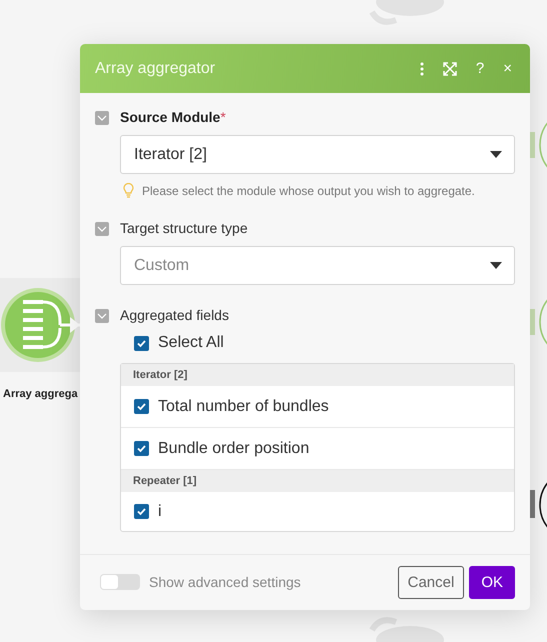 This screenshot has height=642, width=547. I want to click on expand-icon, so click(449, 69).